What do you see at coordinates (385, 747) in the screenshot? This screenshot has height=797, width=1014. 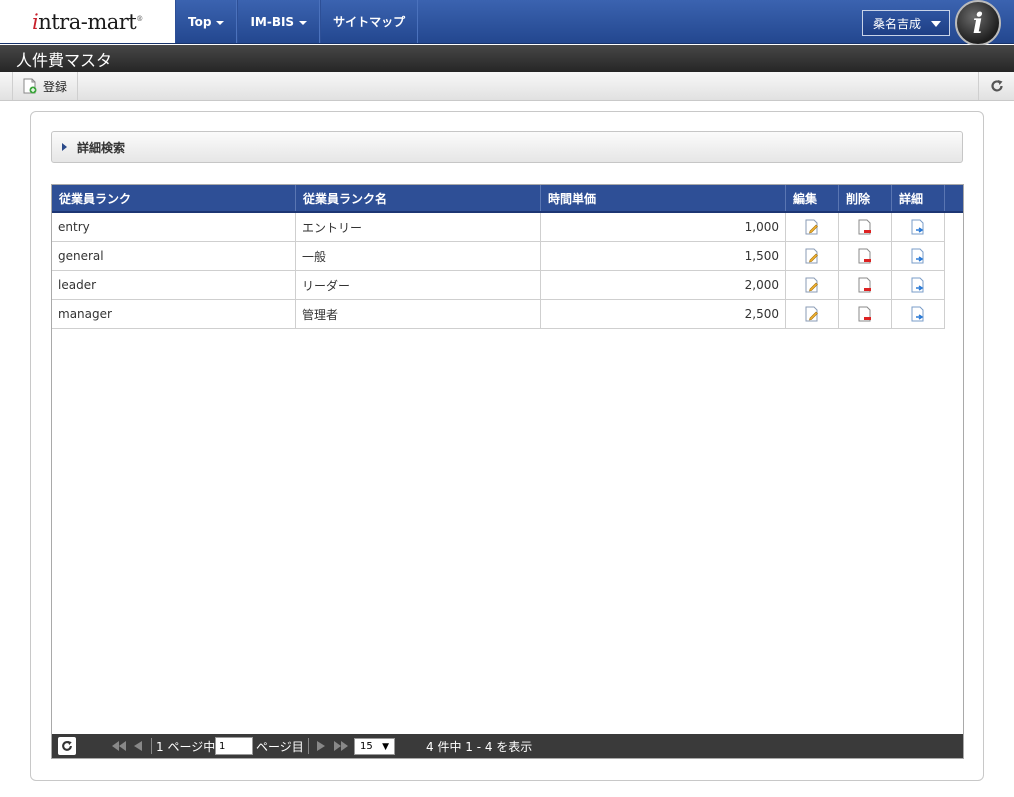 I see `dropdown-arrow-icon: ▼` at bounding box center [385, 747].